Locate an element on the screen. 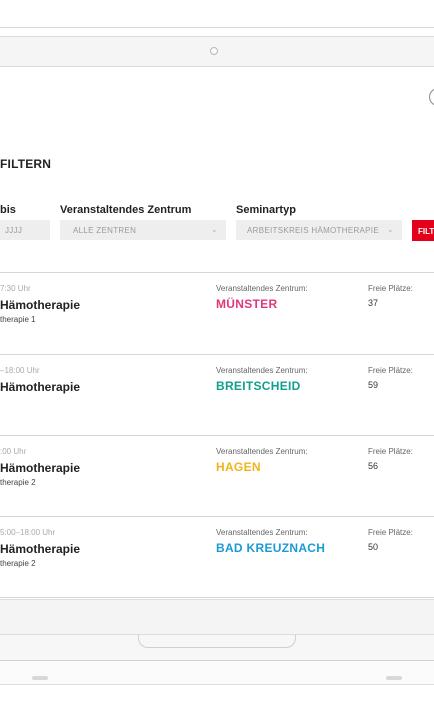 This screenshot has height=713, width=434. seminar-type-value: ARBEITSKREIS HÄMOTHERAPIE is located at coordinates (313, 230).